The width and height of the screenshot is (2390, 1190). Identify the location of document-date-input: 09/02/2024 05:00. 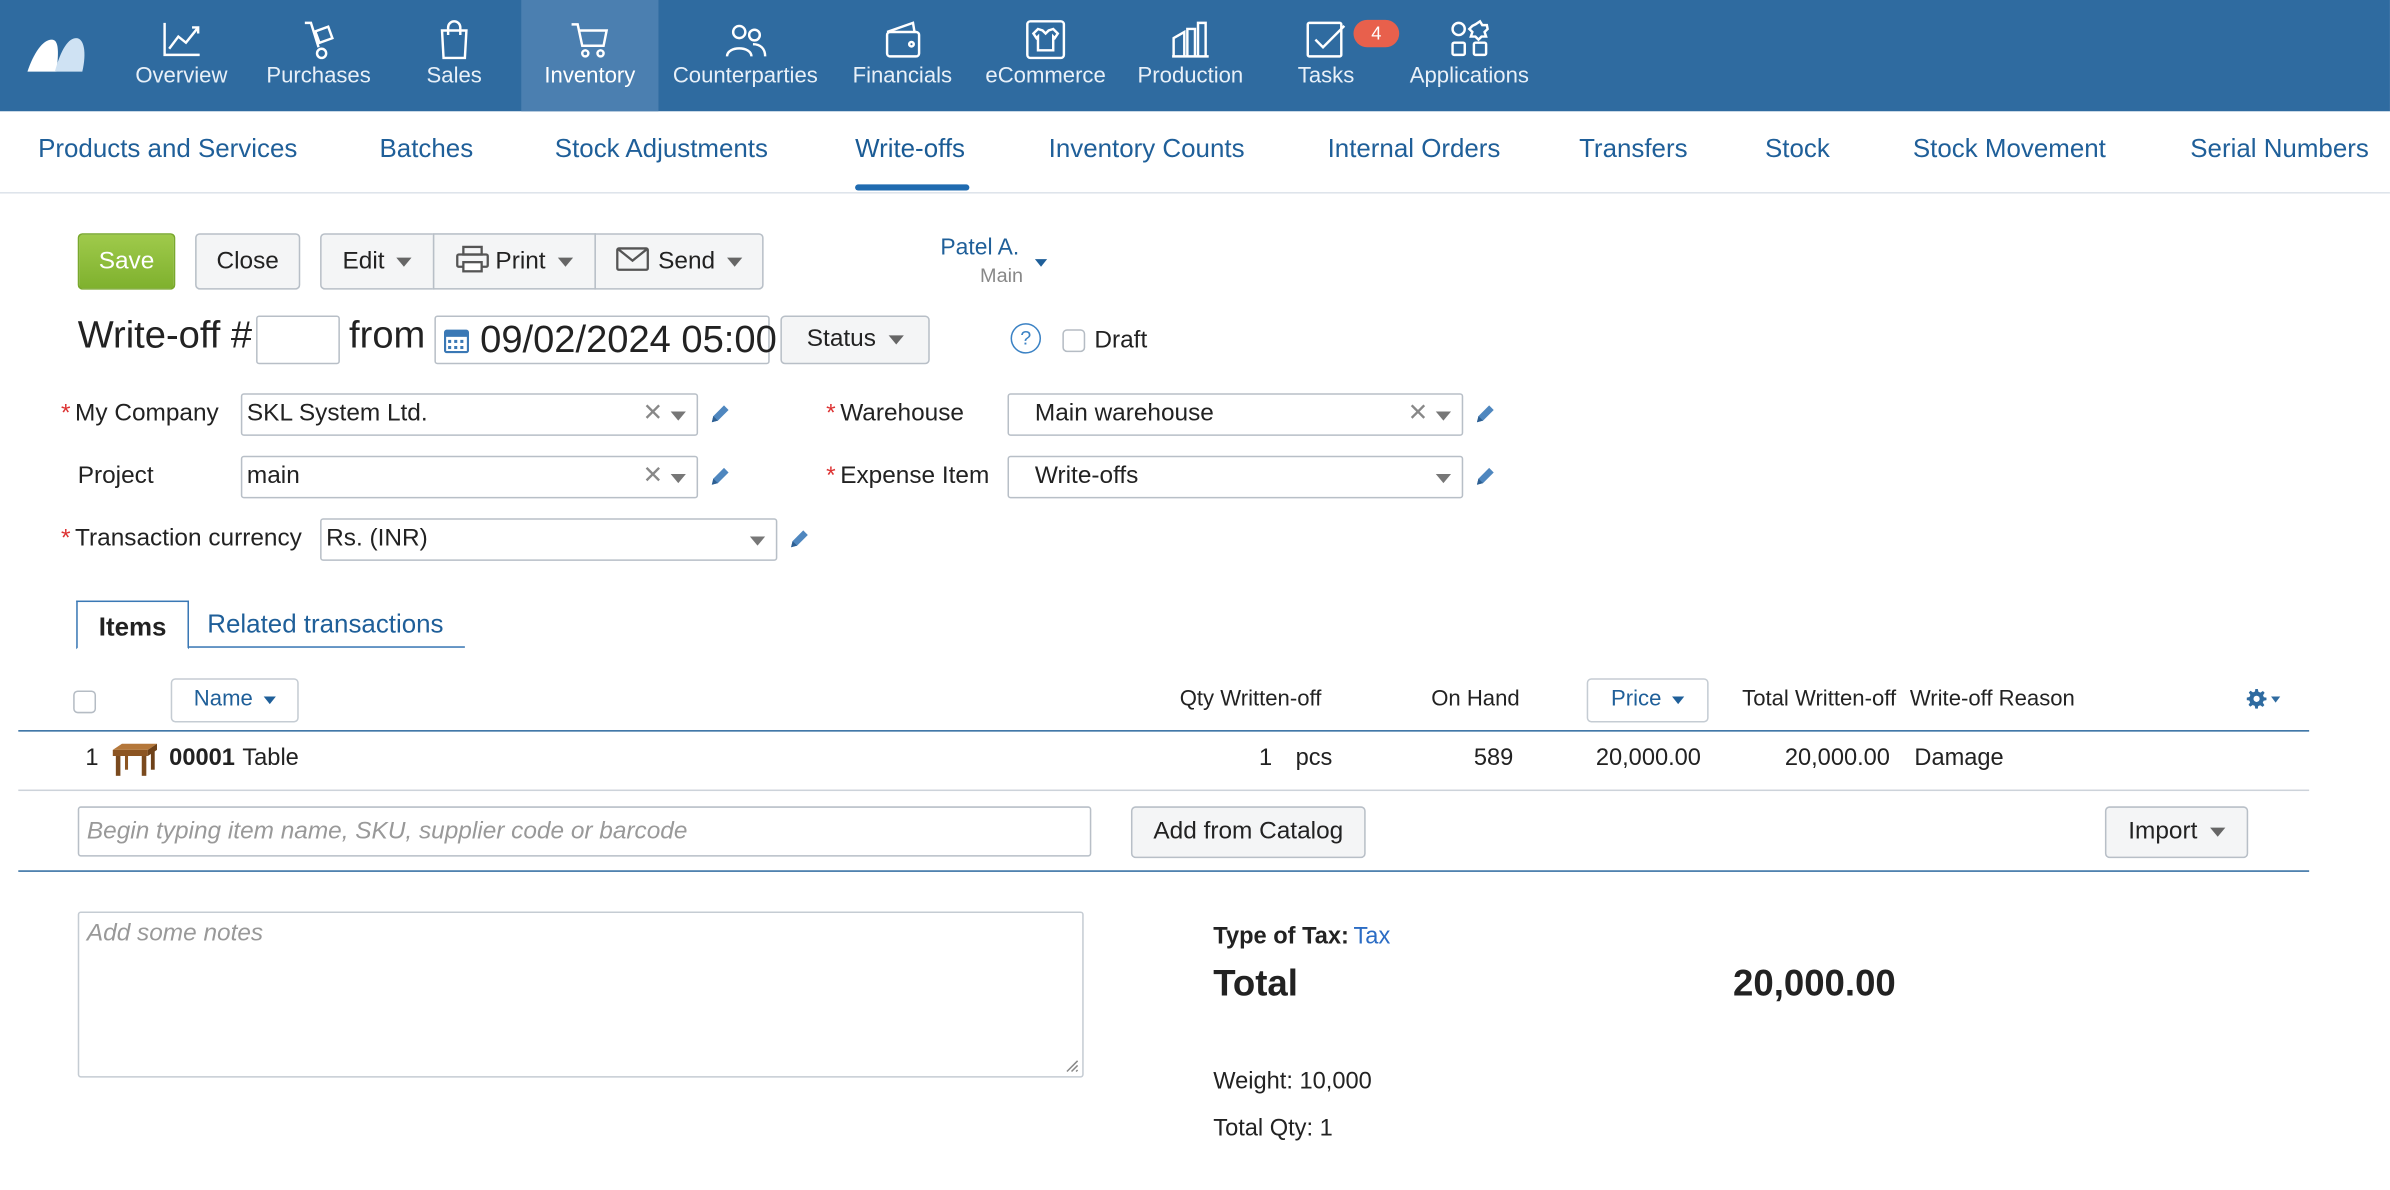
(605, 340).